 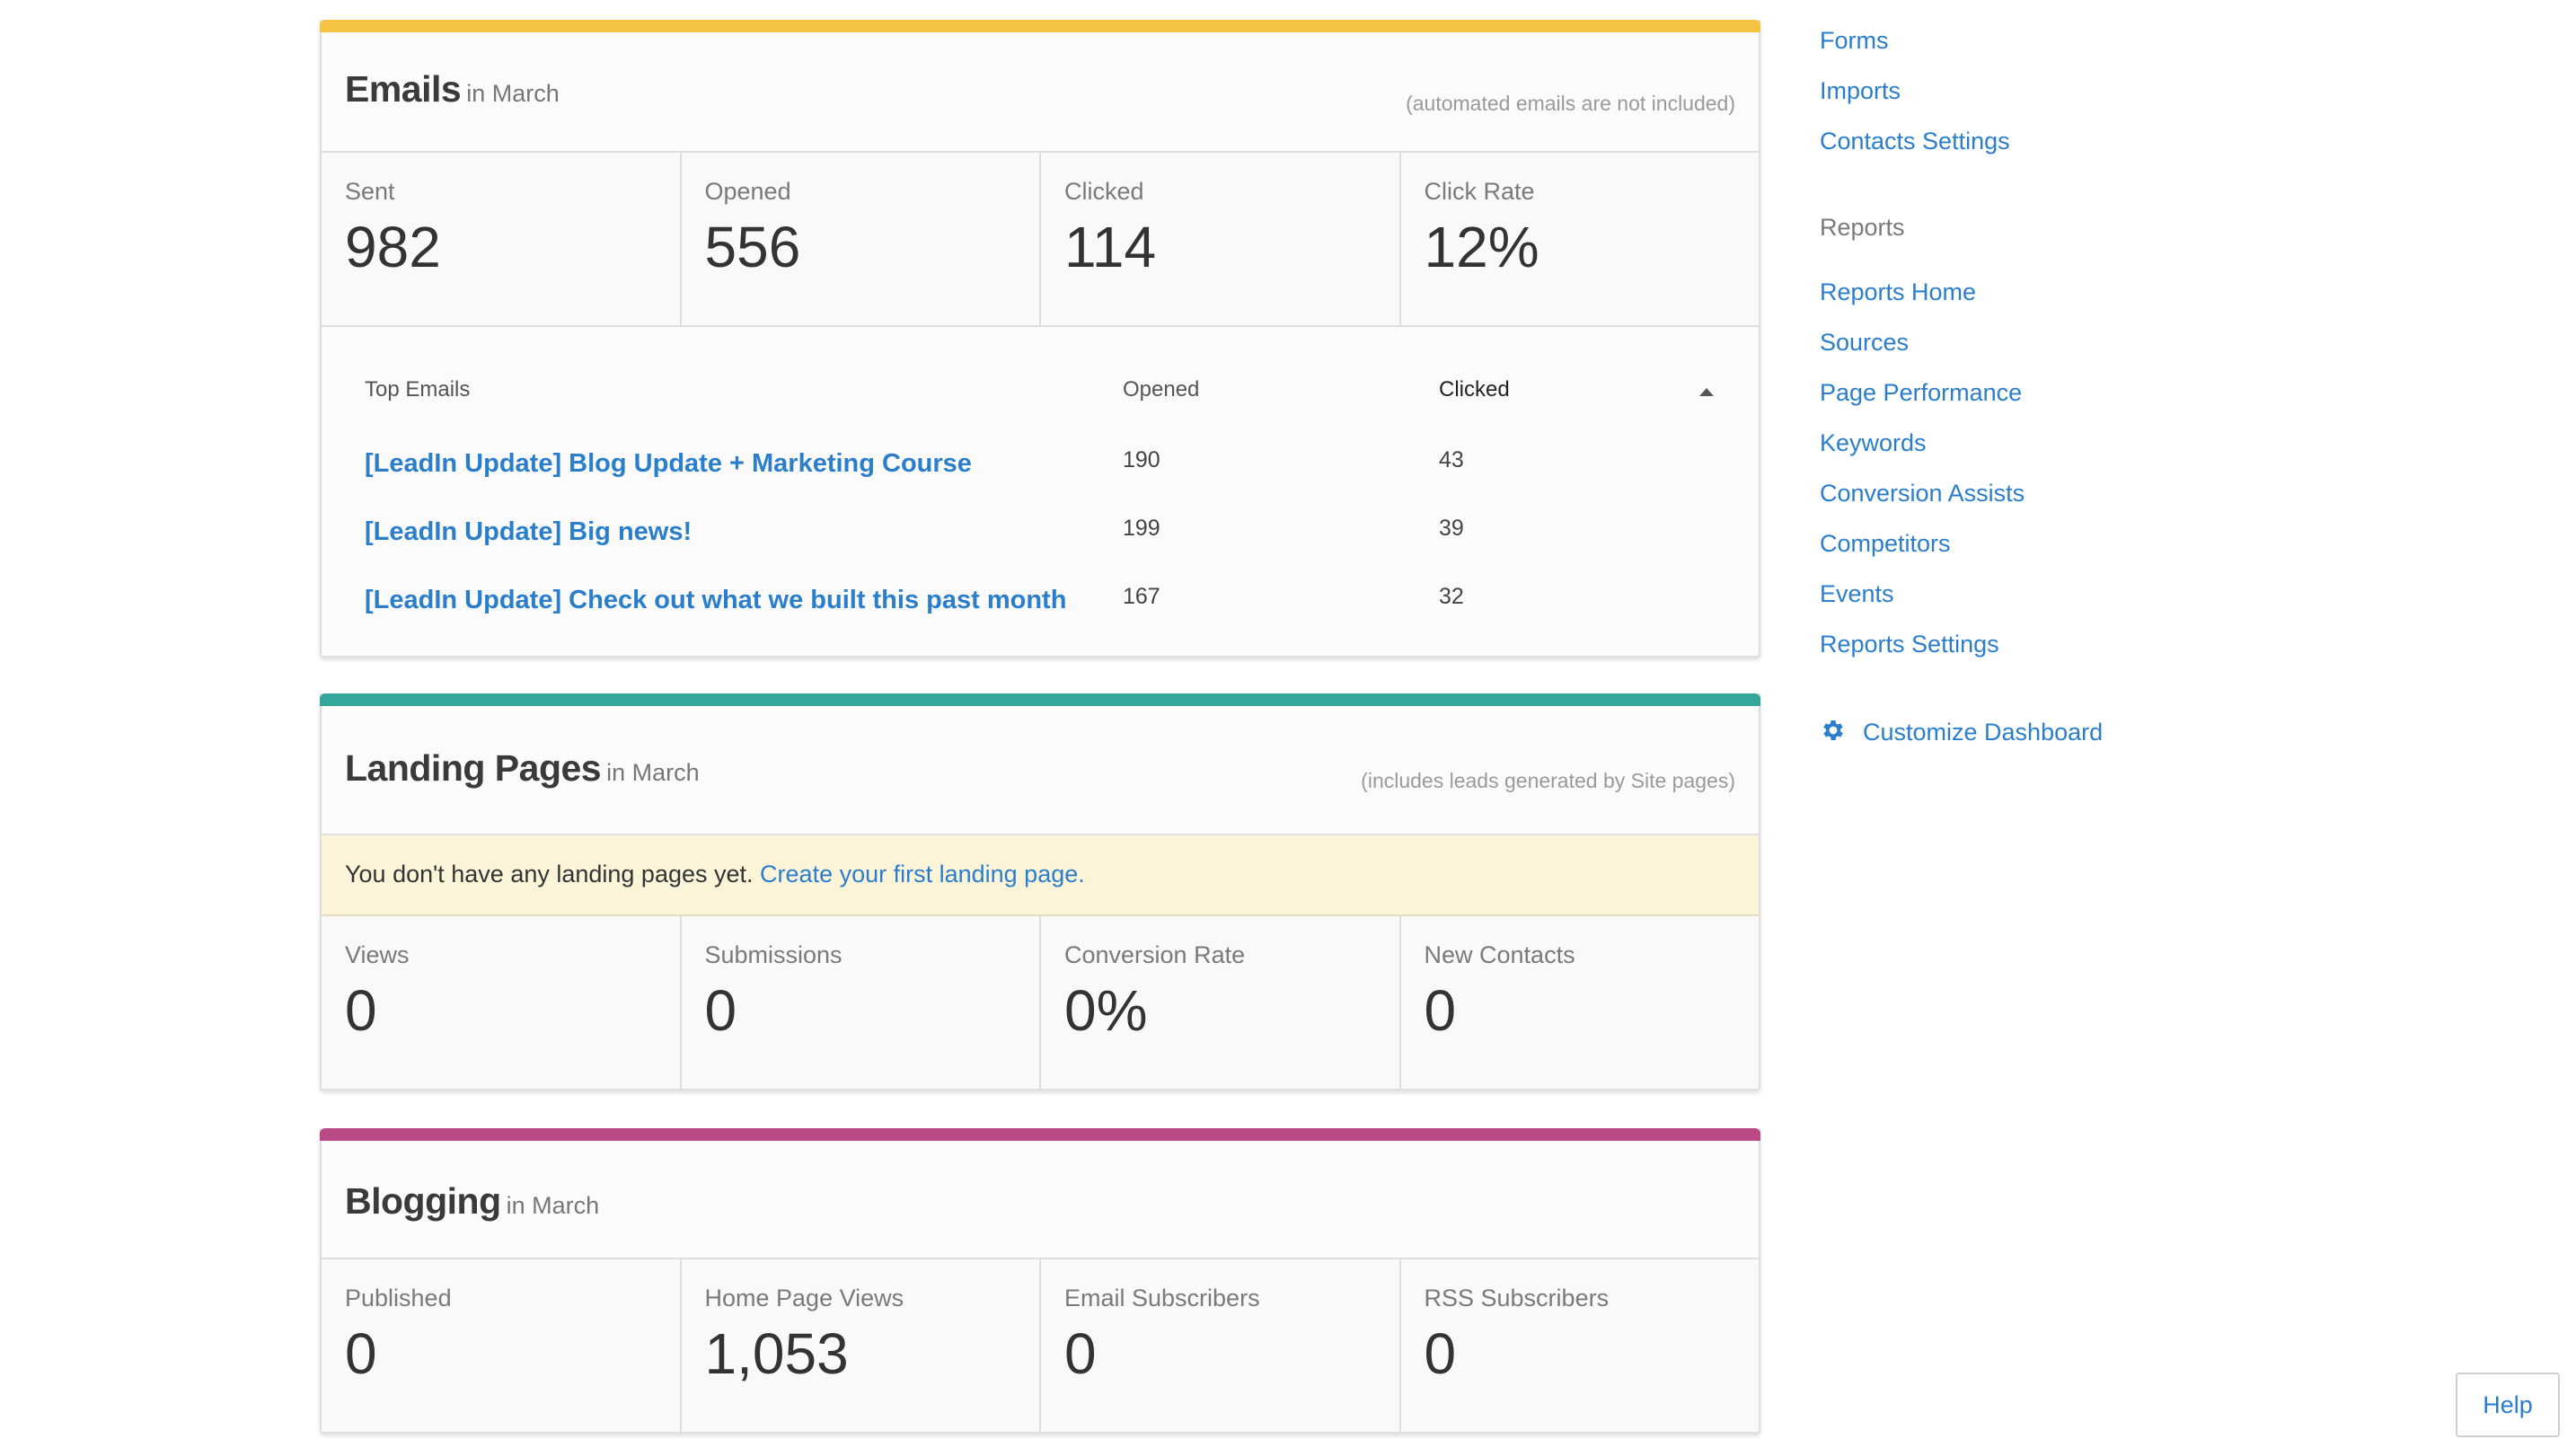 I want to click on column-header-top-emails: Top Emails, so click(x=417, y=390).